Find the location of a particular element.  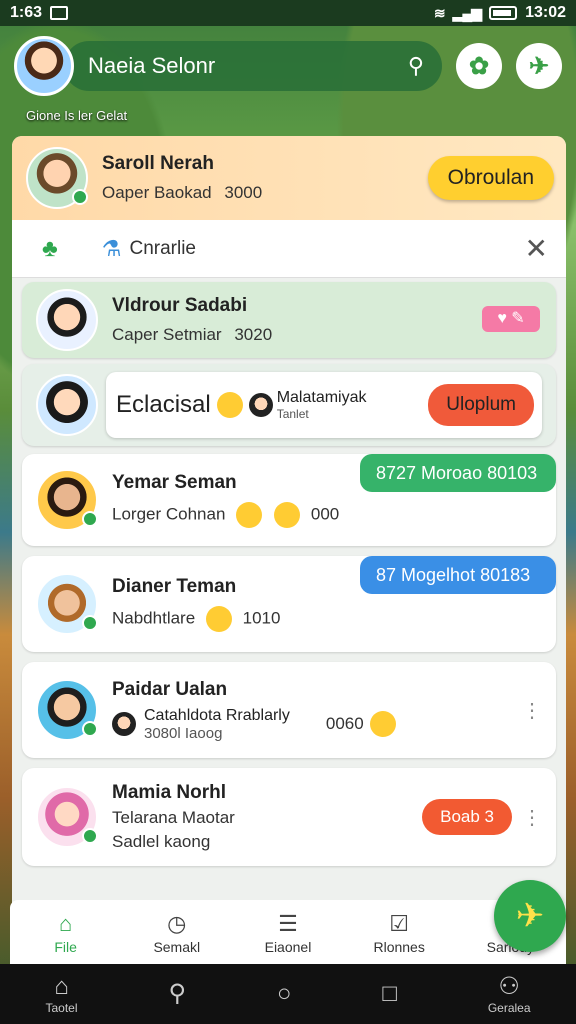

flask-icon: ⚗ is located at coordinates (111, 248).